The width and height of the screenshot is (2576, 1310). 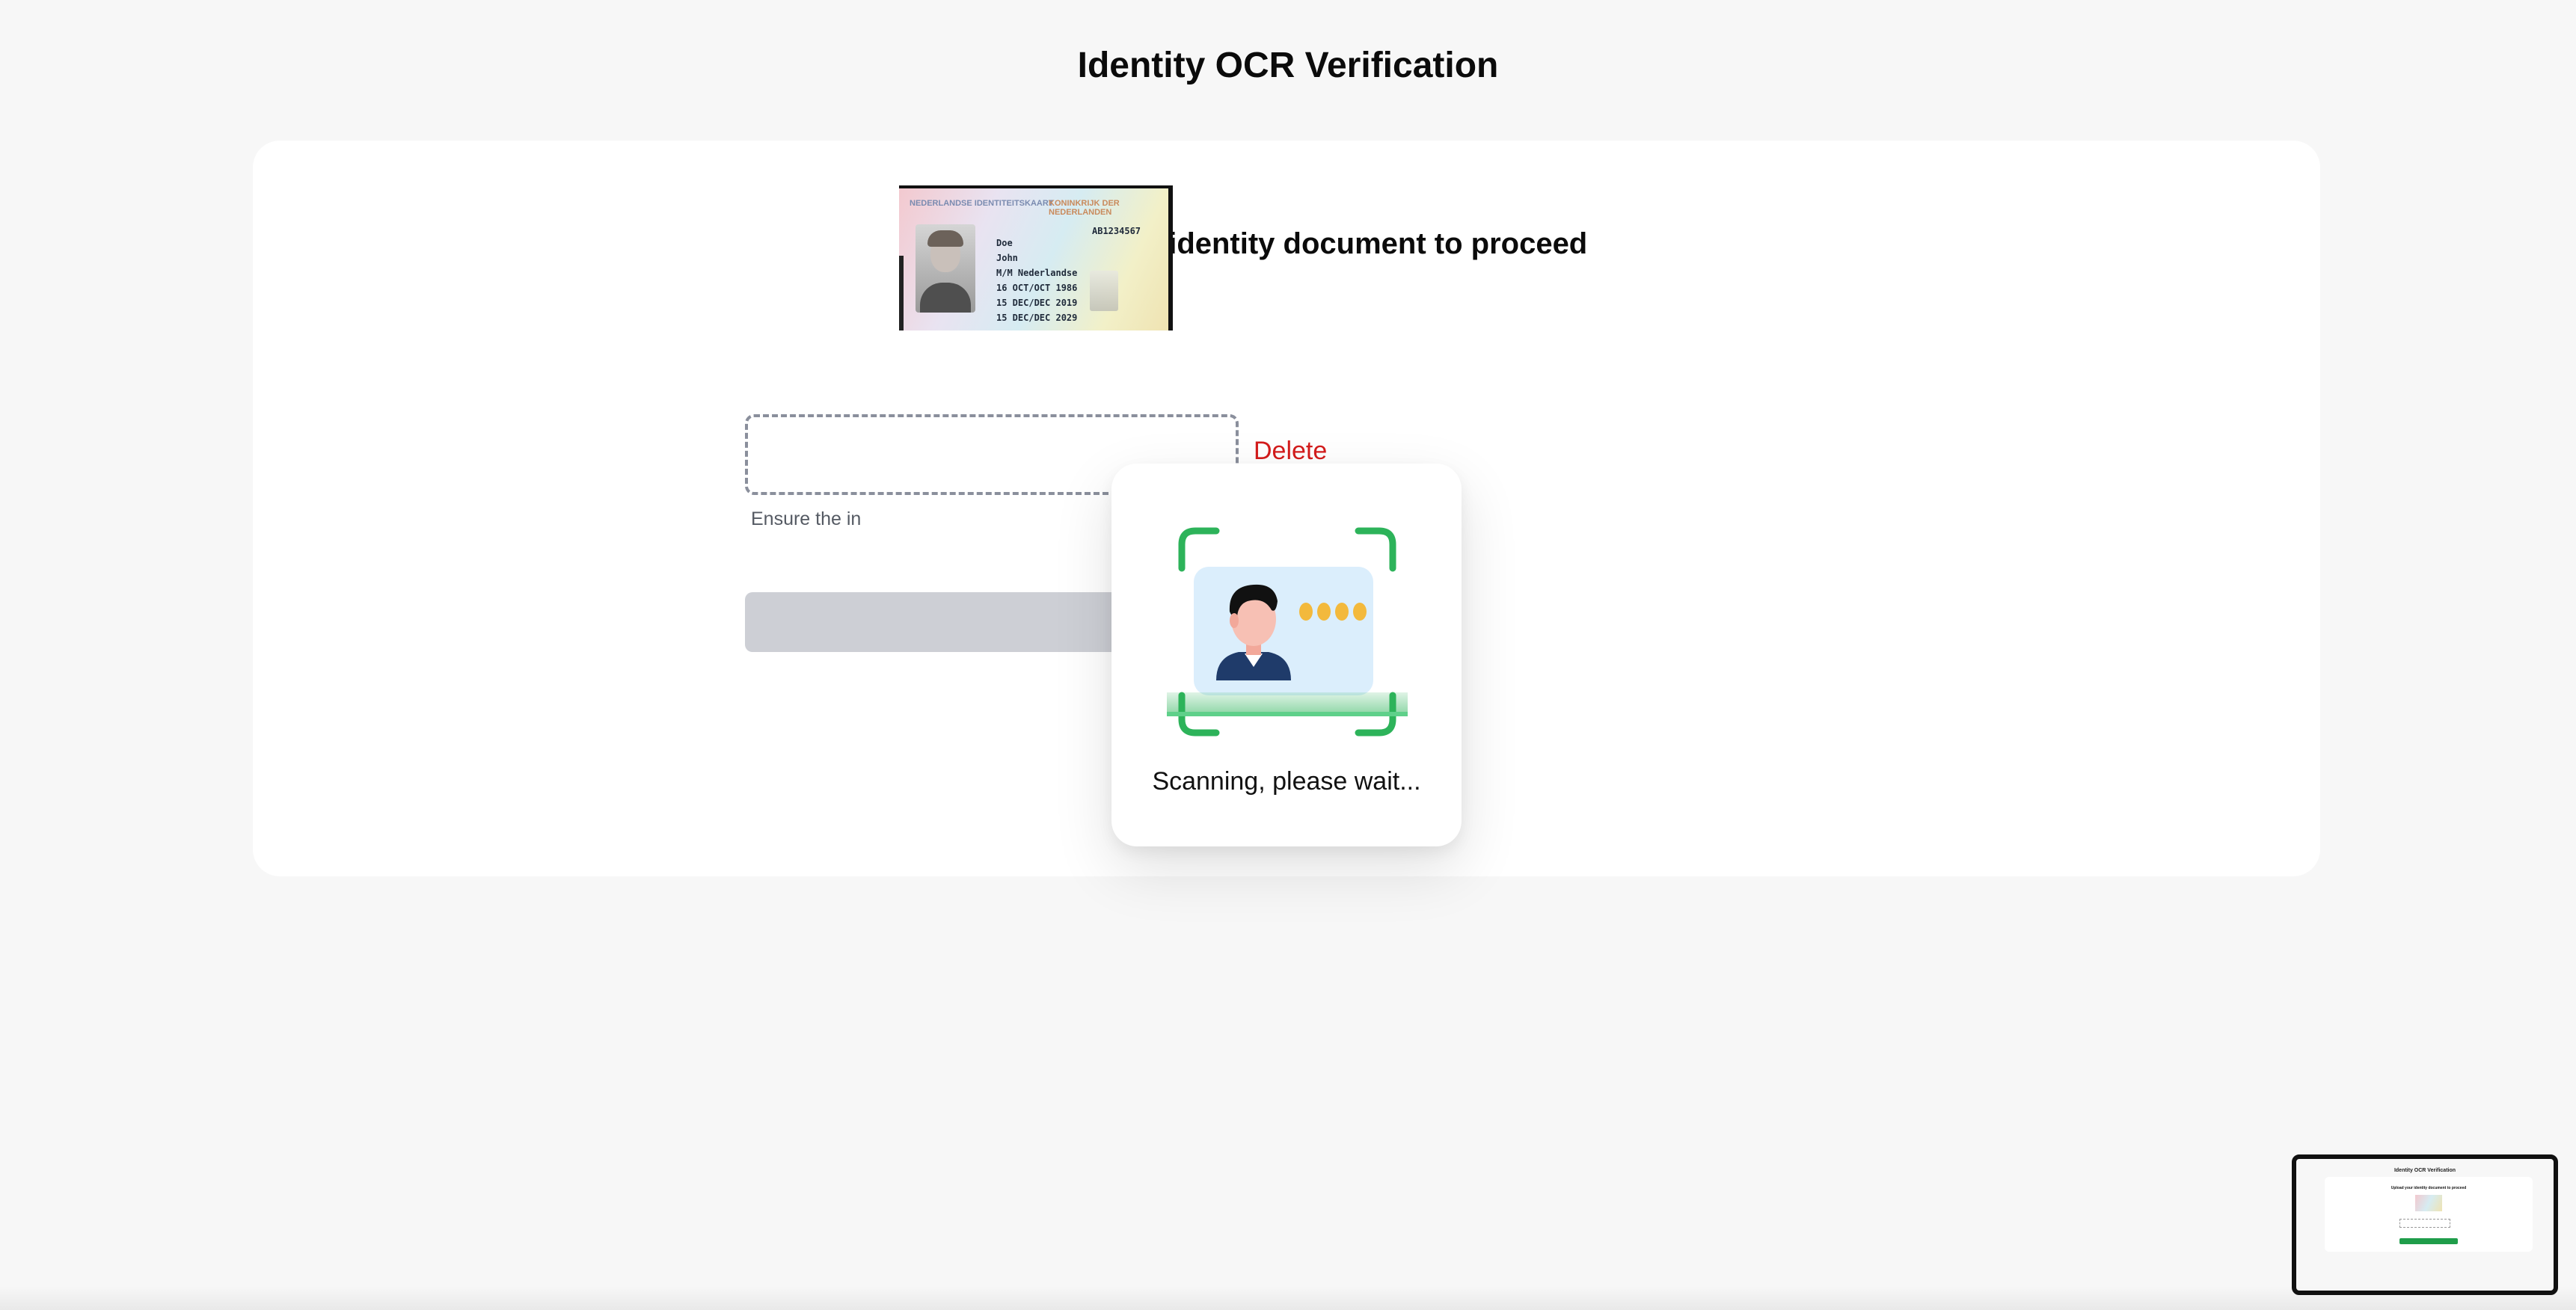 What do you see at coordinates (1037, 318) in the screenshot?
I see `id-expiry-date: 15 DEC/DEC 2029` at bounding box center [1037, 318].